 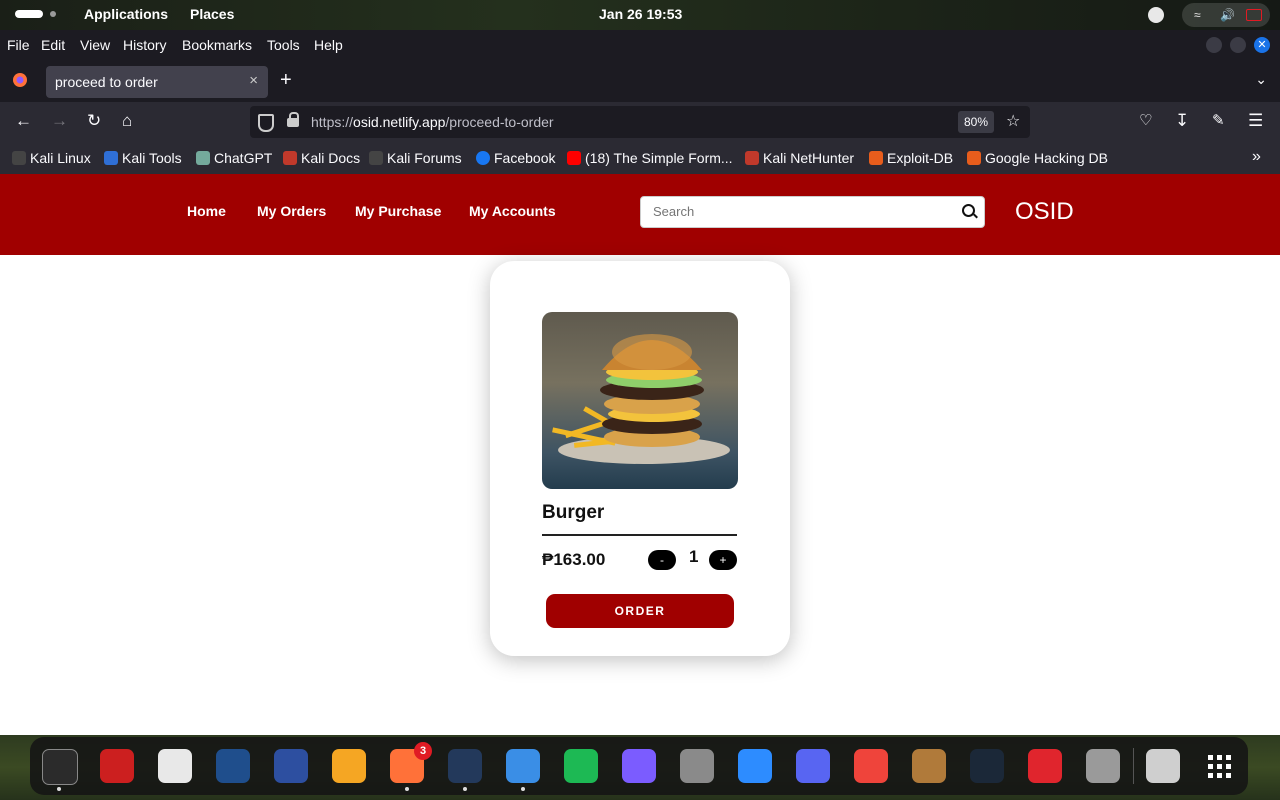 I want to click on dock-trash-icon, so click(x=1163, y=766).